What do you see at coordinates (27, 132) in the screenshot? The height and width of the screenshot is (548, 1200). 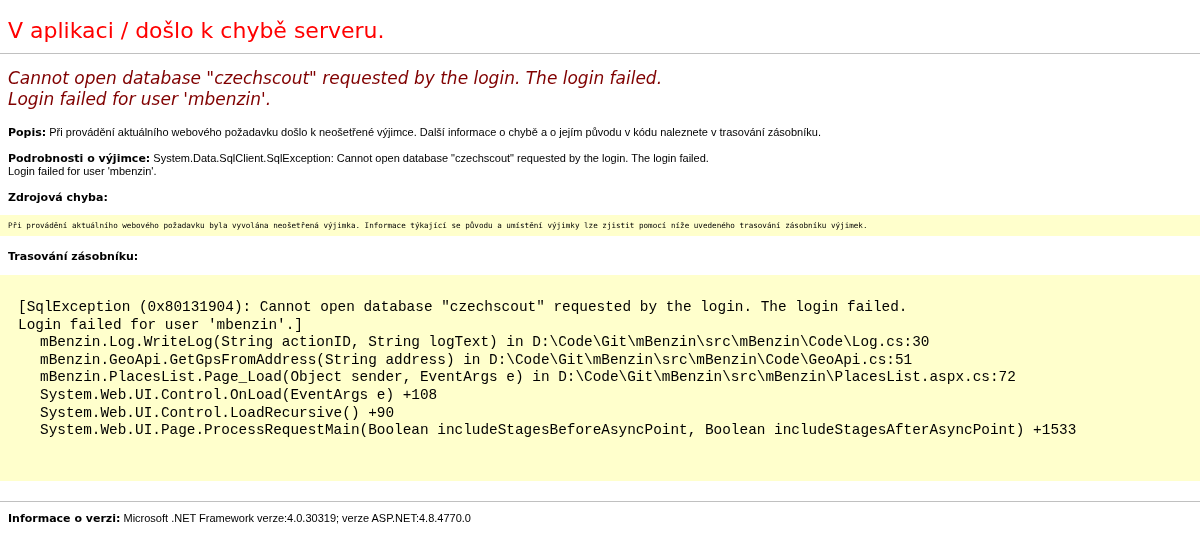 I see `description-label: Popis:` at bounding box center [27, 132].